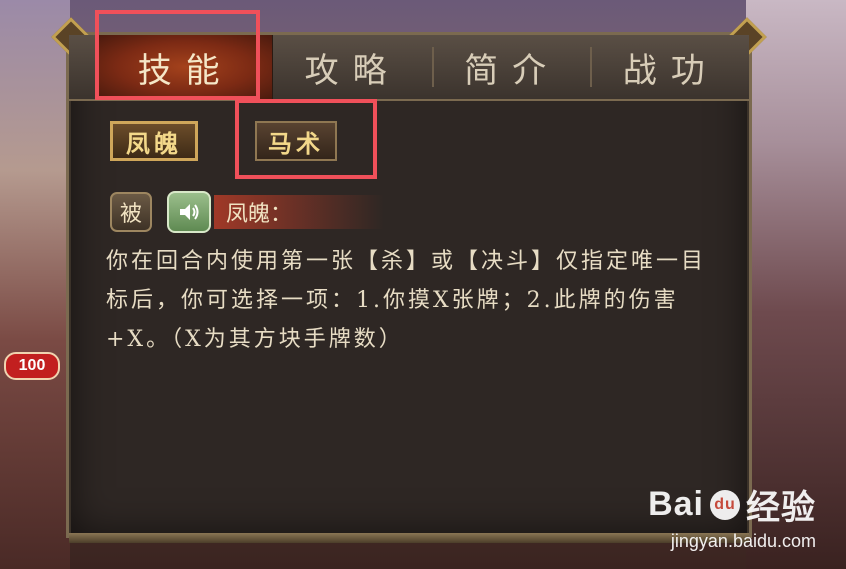 The image size is (846, 569). I want to click on speaker-icon, so click(189, 212).